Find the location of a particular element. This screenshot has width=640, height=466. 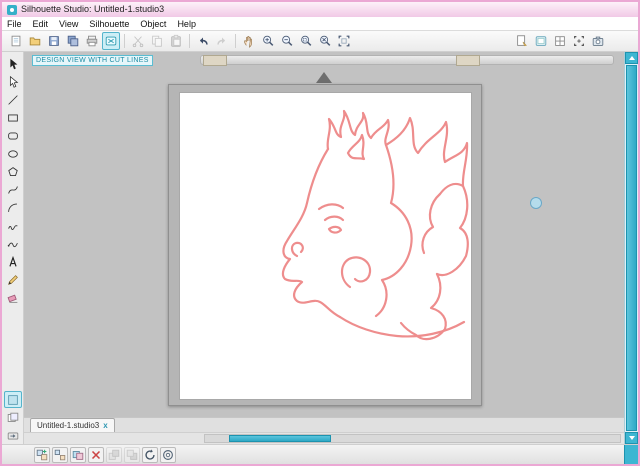

scroll-up-button is located at coordinates (631, 58).